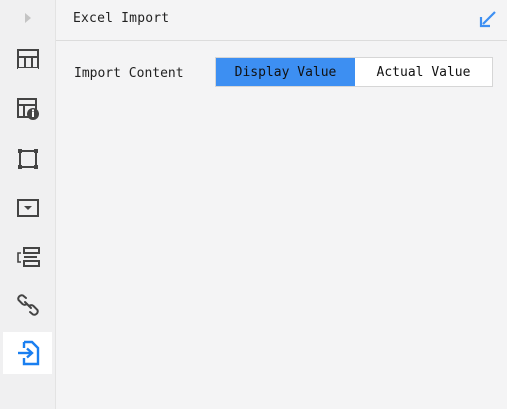  Describe the element at coordinates (121, 18) in the screenshot. I see `panel-title: Excel Import` at that location.